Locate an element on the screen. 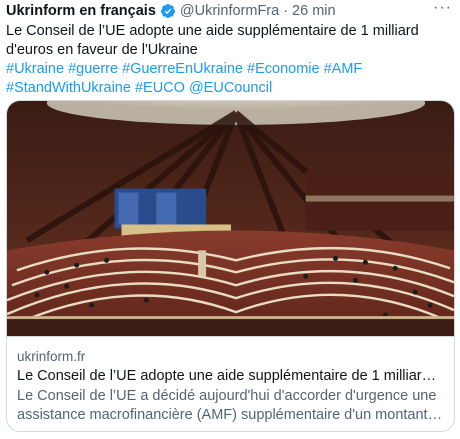  hashtag-link: #Ukraine is located at coordinates (35, 69).